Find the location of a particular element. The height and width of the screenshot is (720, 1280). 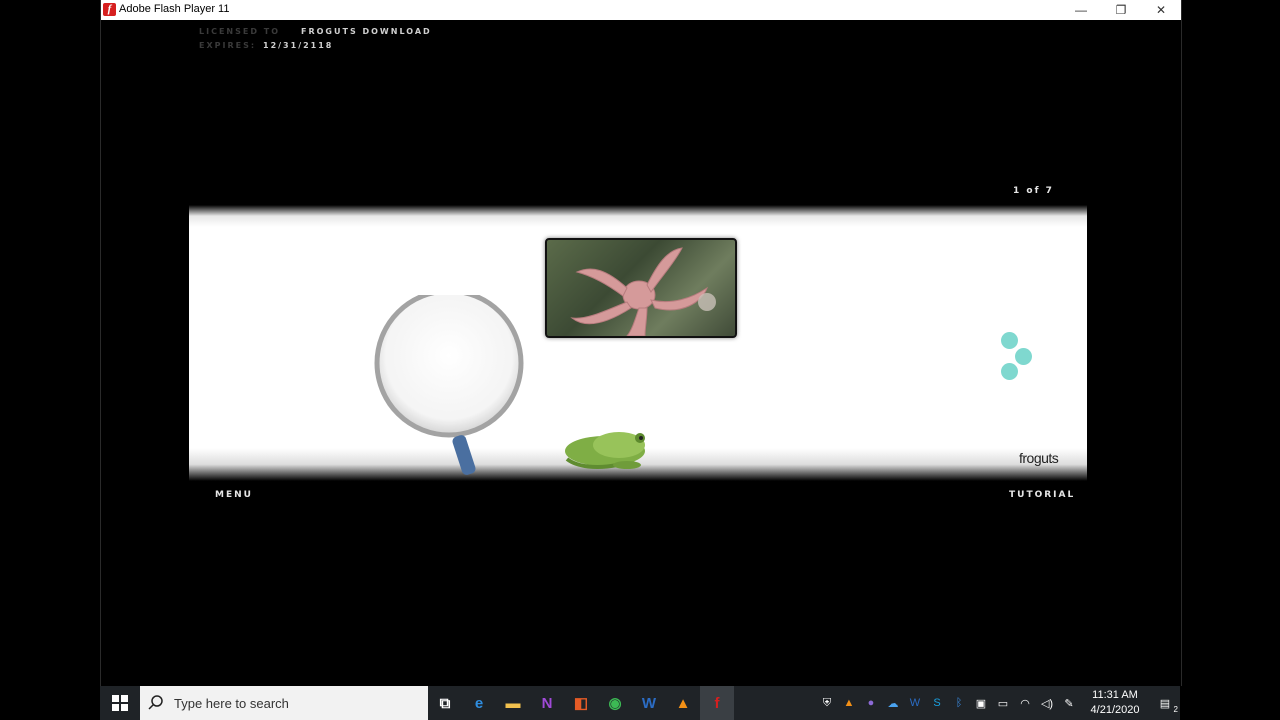

start-button is located at coordinates (120, 703).